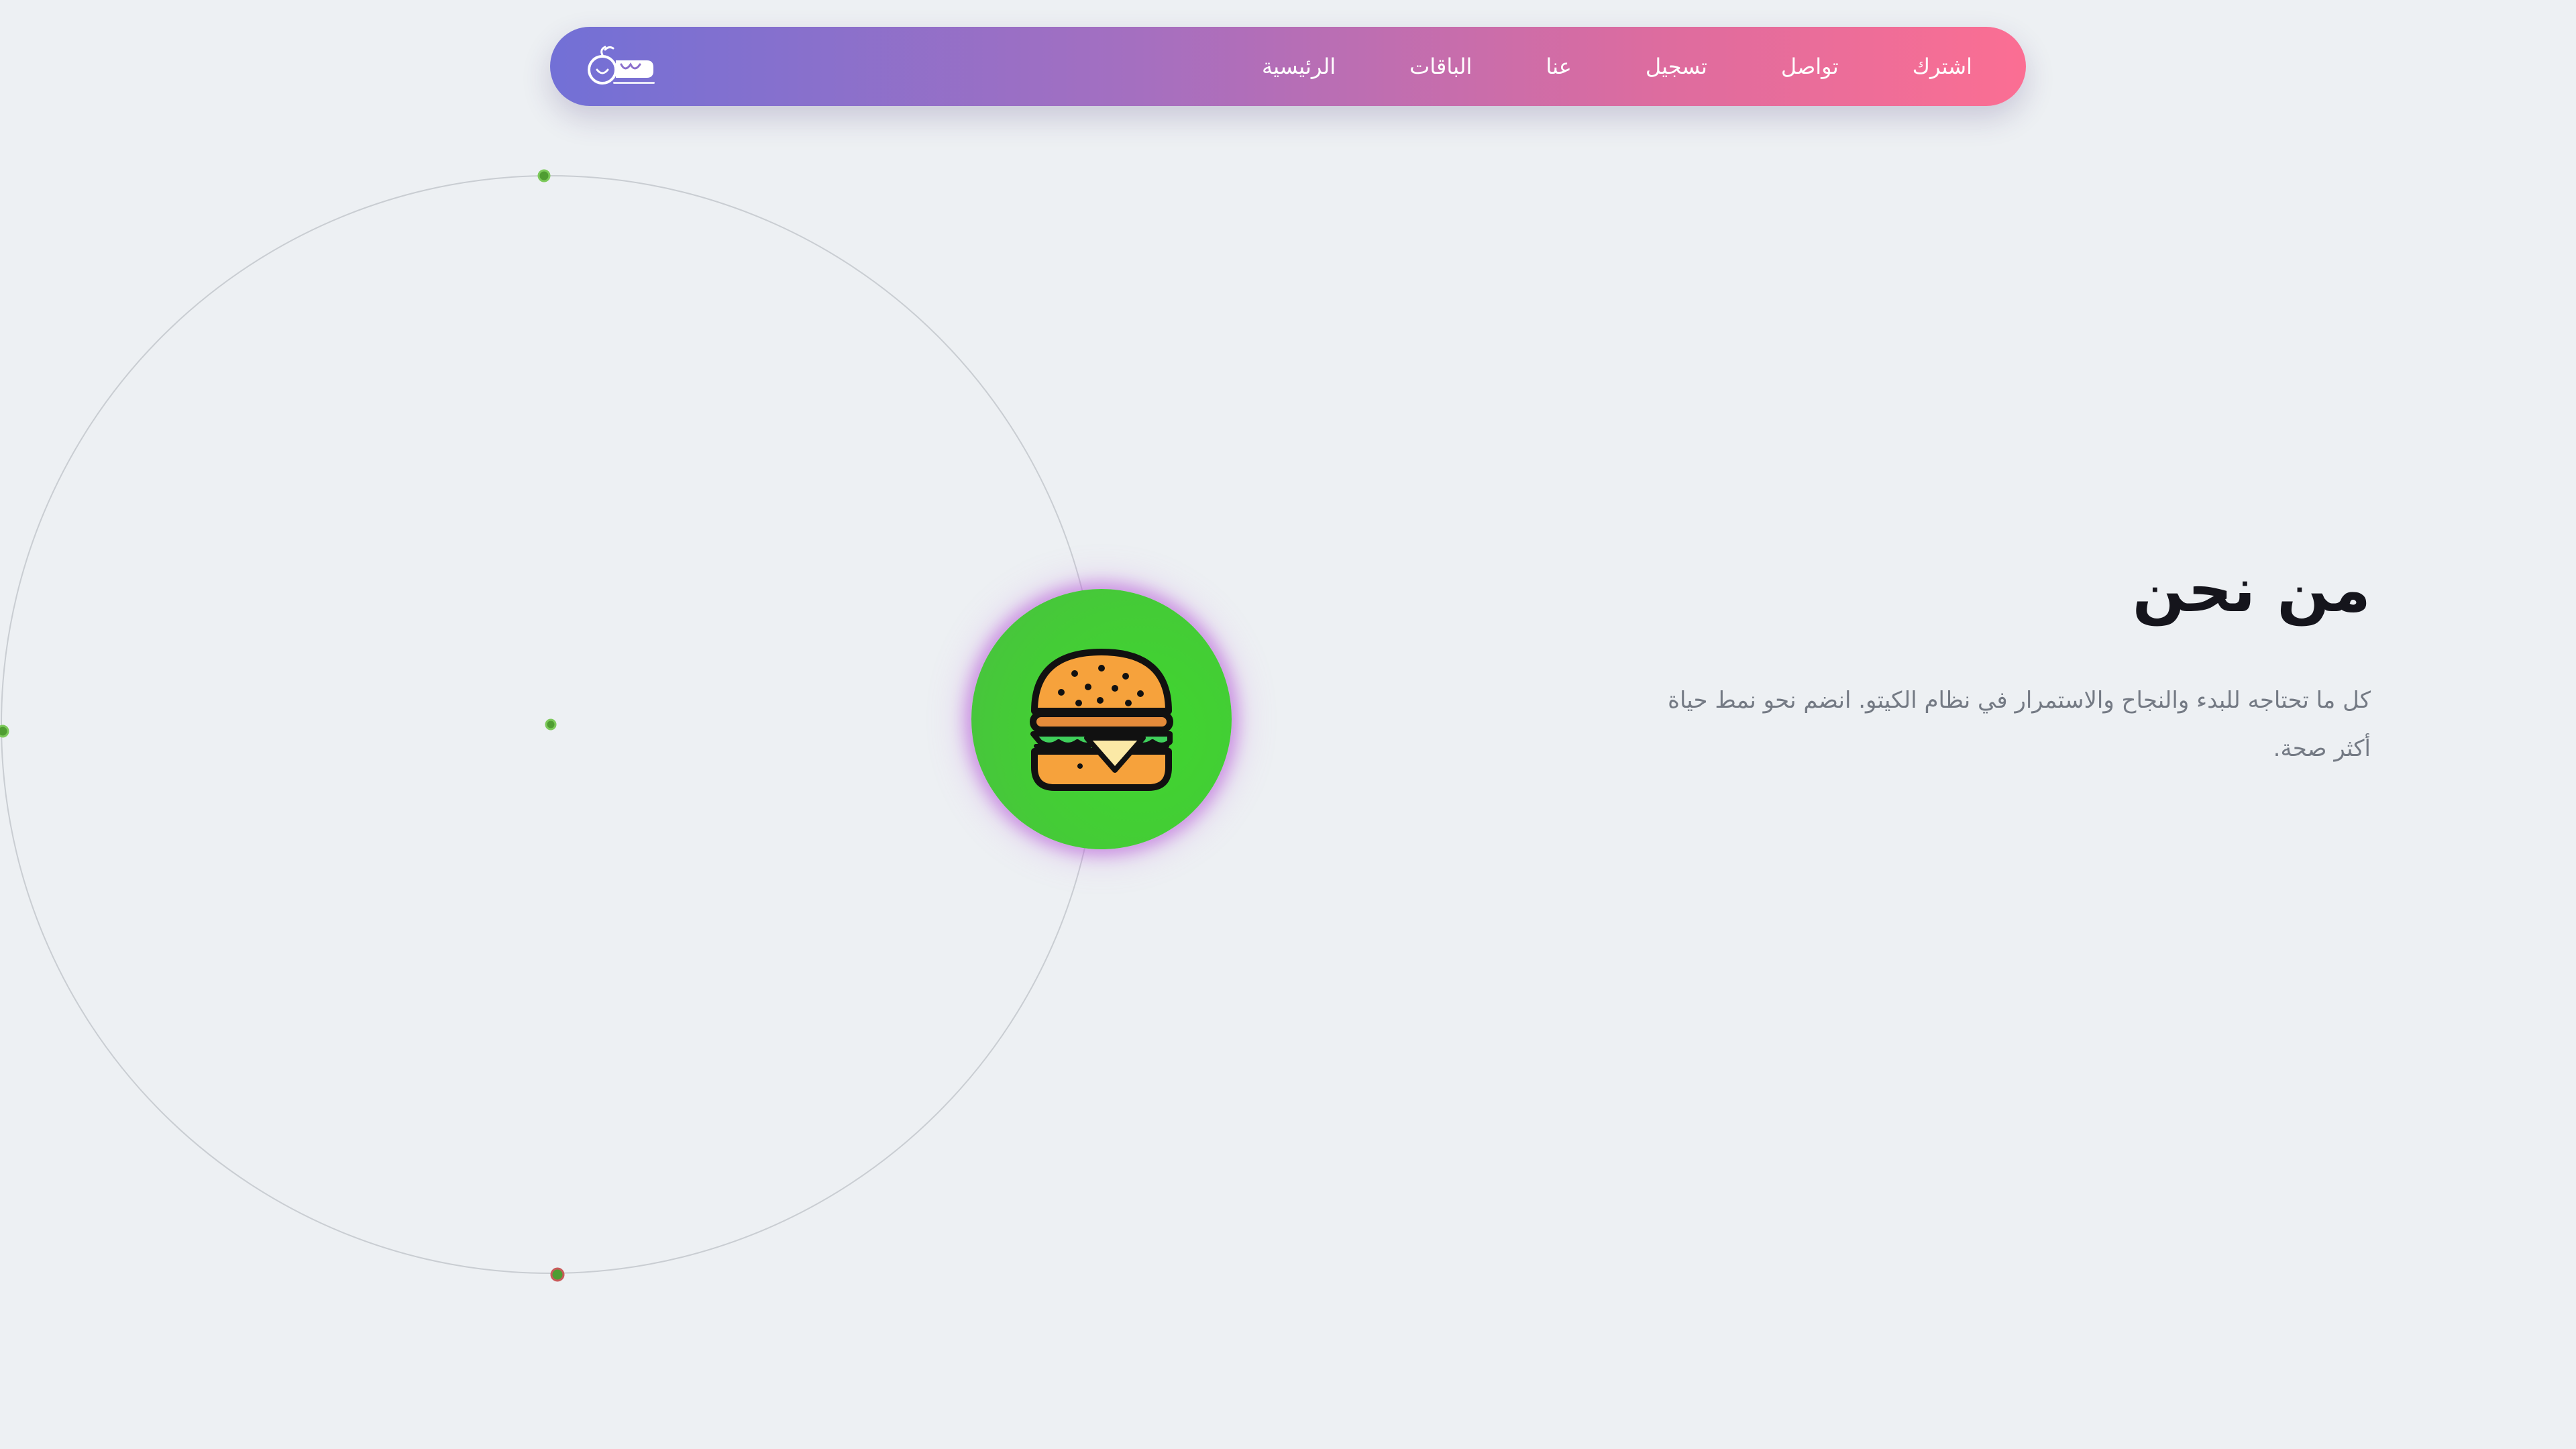 Image resolution: width=2576 pixels, height=1449 pixels. I want to click on keto-apple-logo-icon, so click(621, 65).